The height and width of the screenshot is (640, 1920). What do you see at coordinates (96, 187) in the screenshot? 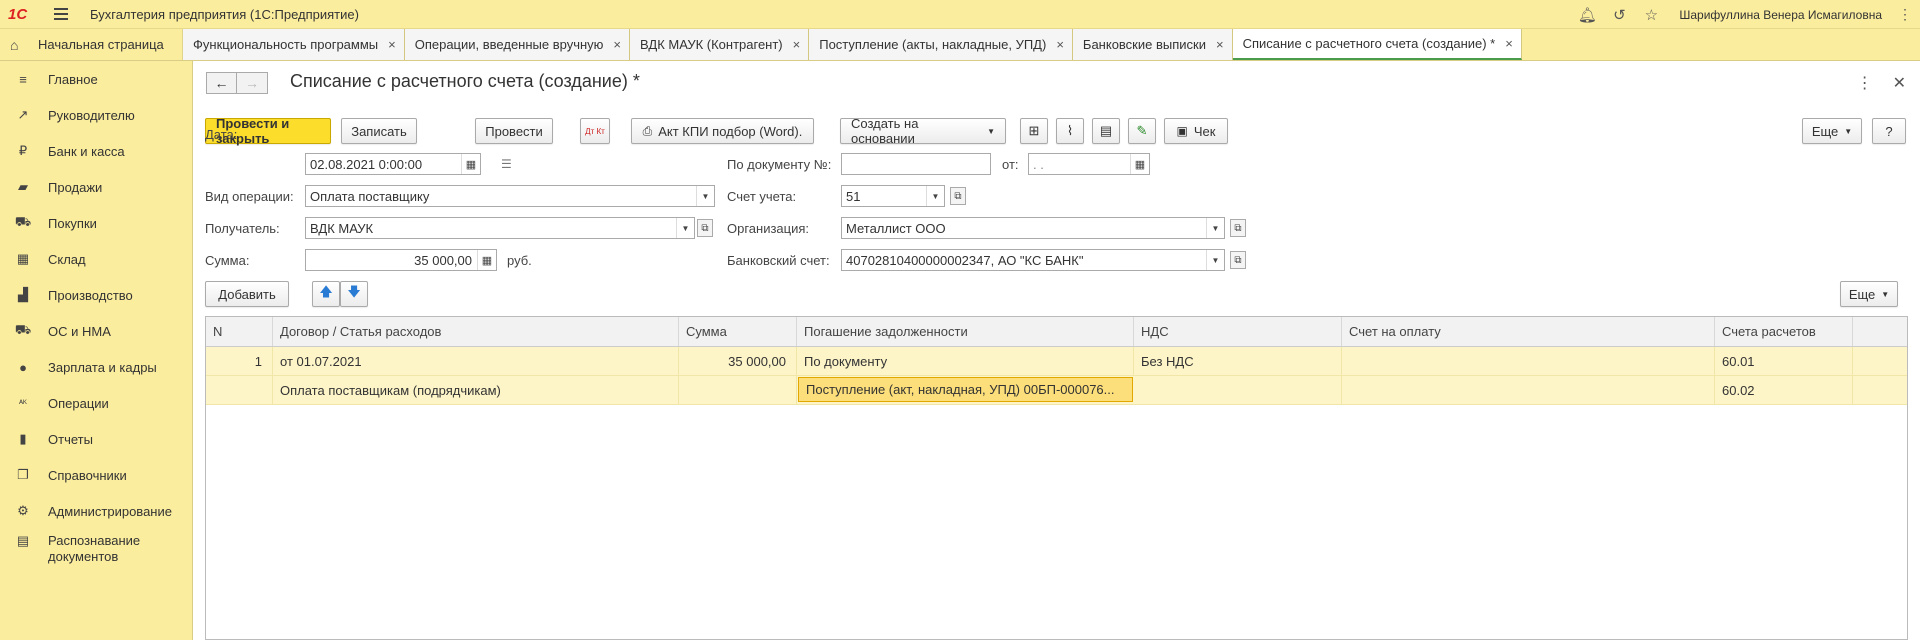
I see `sidebar-item-sales: ▰ Продажи` at bounding box center [96, 187].